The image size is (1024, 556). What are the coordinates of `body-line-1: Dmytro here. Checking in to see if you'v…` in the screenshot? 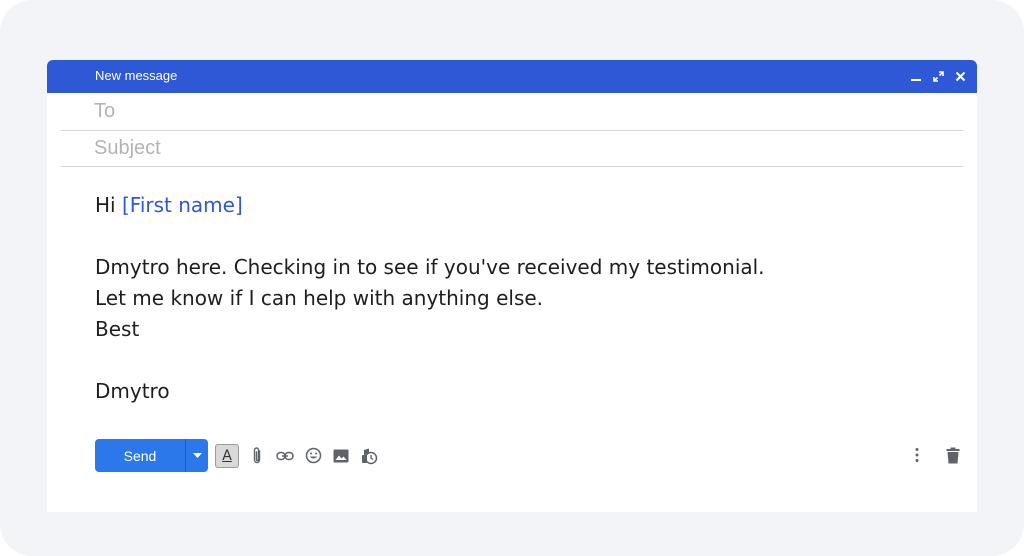 It's located at (430, 267).